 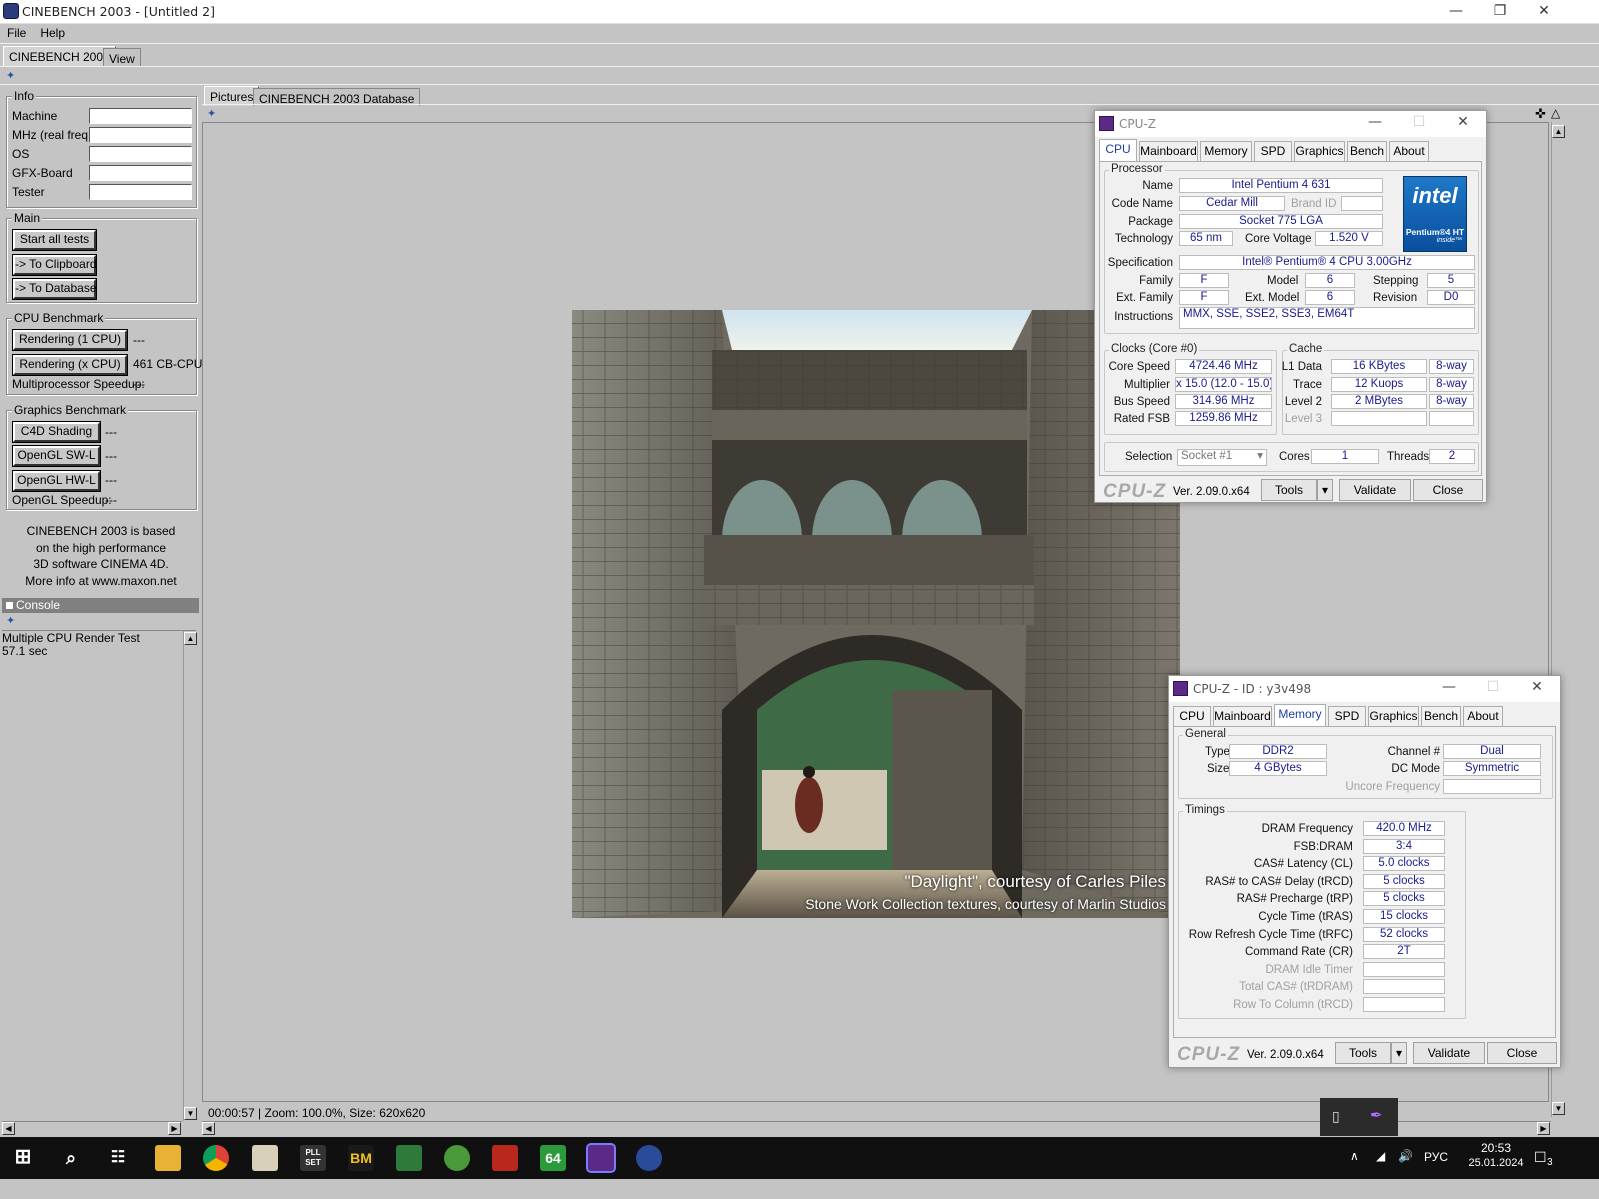 I want to click on mem-size-value: 4 GBytes, so click(x=1278, y=768).